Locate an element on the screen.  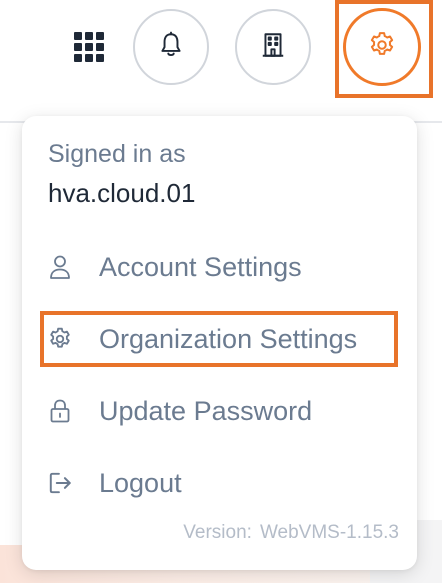
version-info: Version: WebVMS-1.15.3 is located at coordinates (291, 533).